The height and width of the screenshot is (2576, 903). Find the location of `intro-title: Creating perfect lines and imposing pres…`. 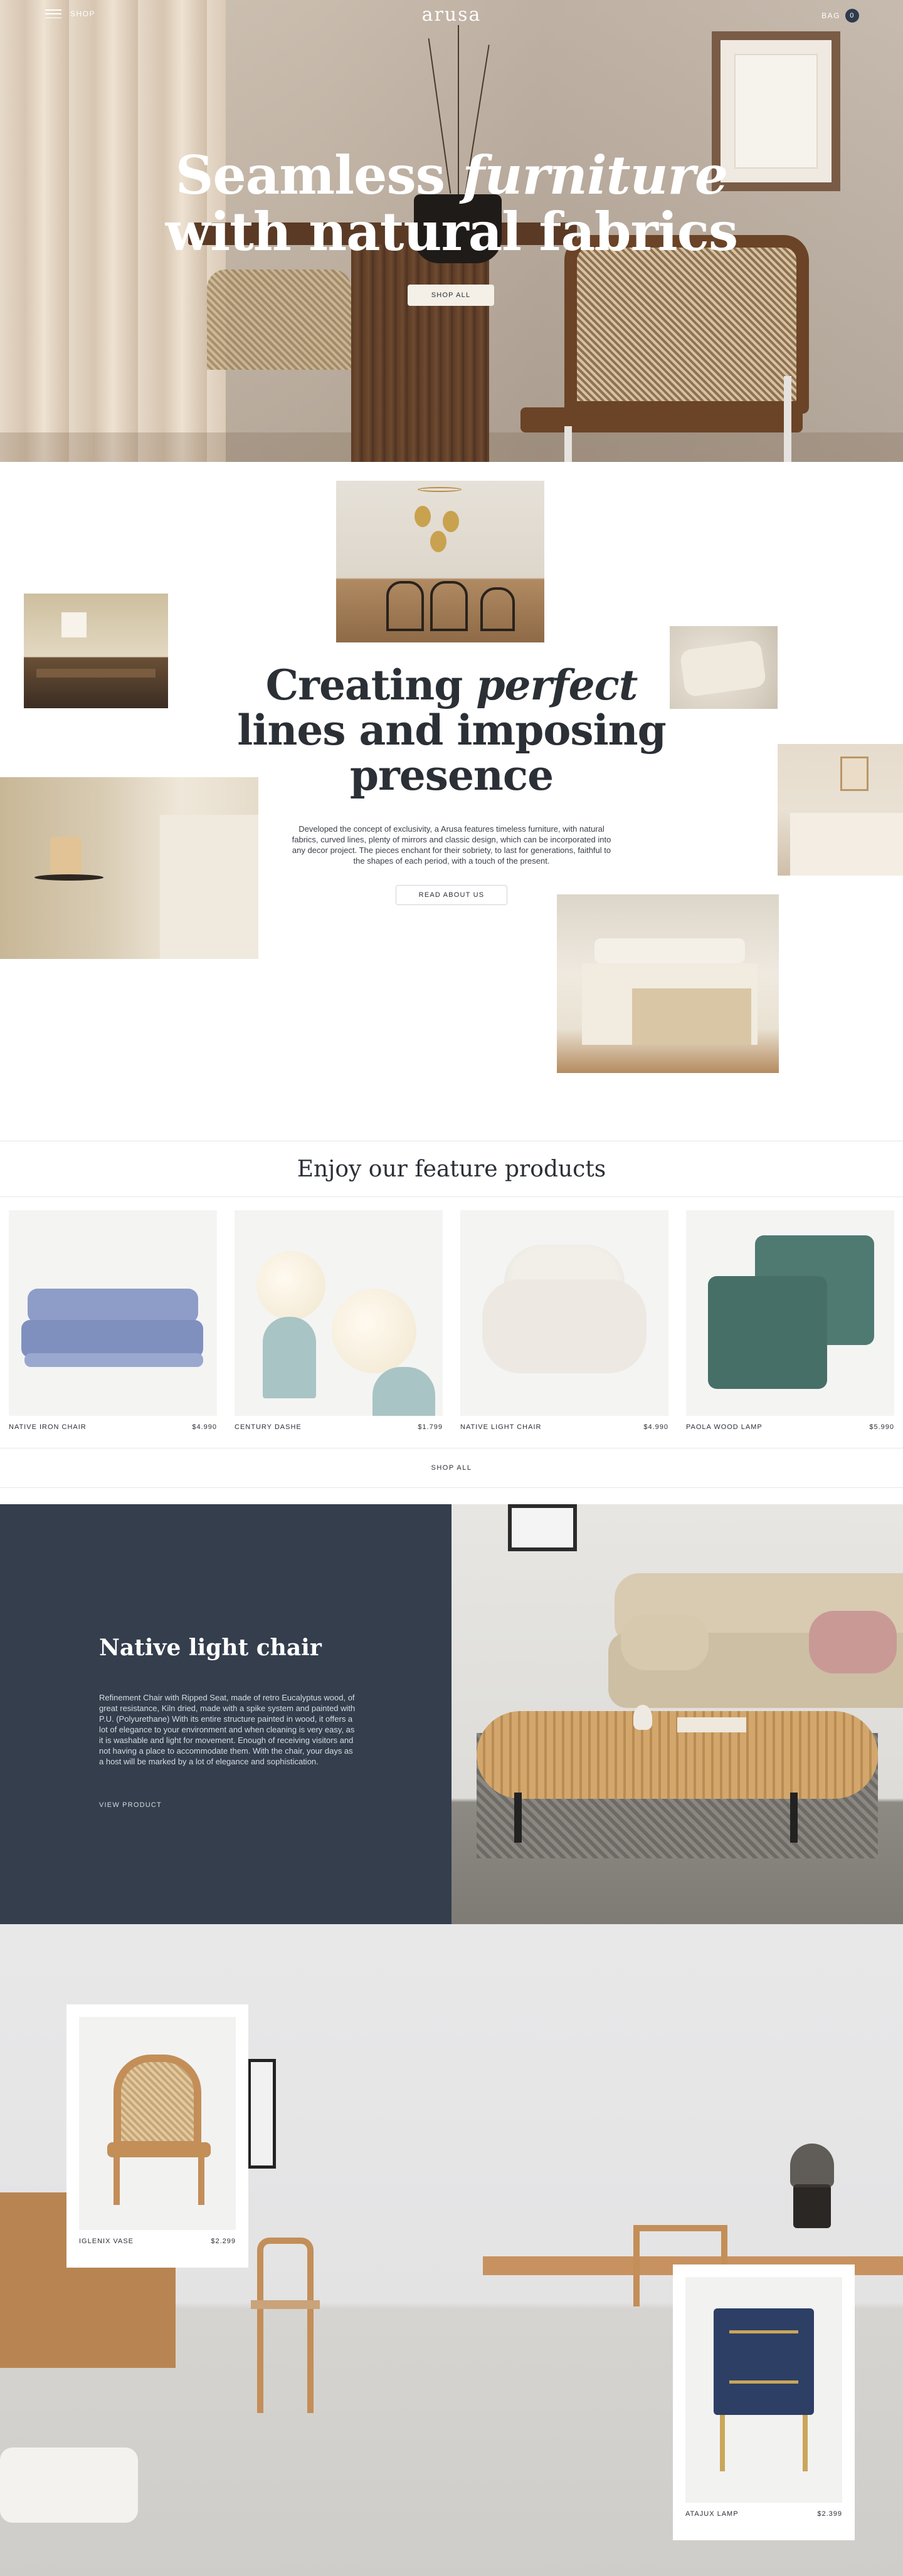

intro-title: Creating perfect lines and imposing pres… is located at coordinates (452, 730).